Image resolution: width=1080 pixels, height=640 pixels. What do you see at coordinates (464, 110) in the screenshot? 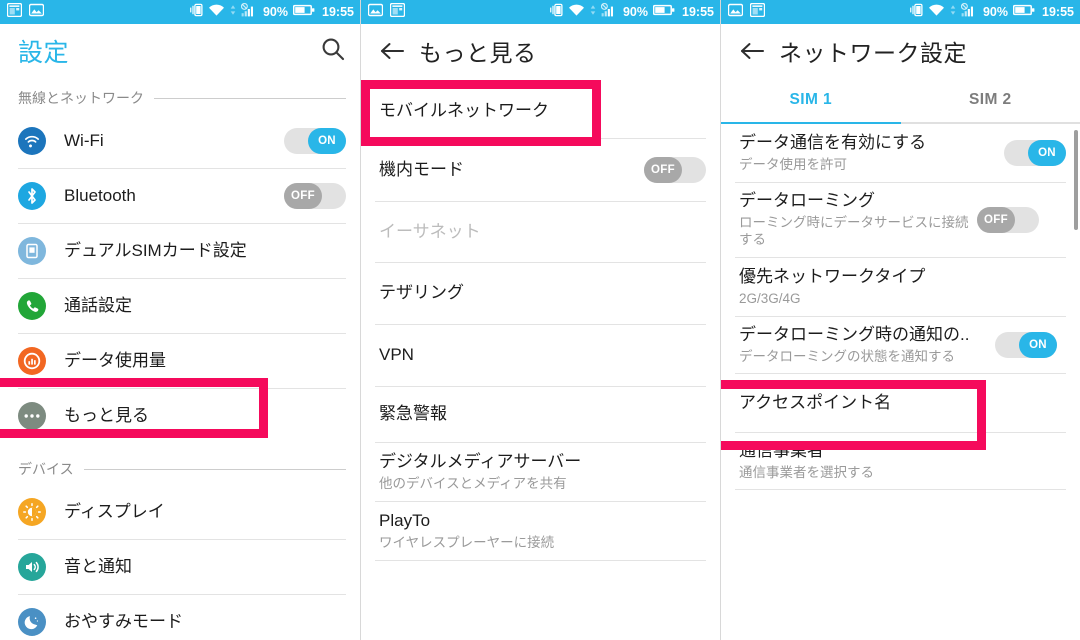
I see `row-title: モバイルネットワーク` at bounding box center [464, 110].